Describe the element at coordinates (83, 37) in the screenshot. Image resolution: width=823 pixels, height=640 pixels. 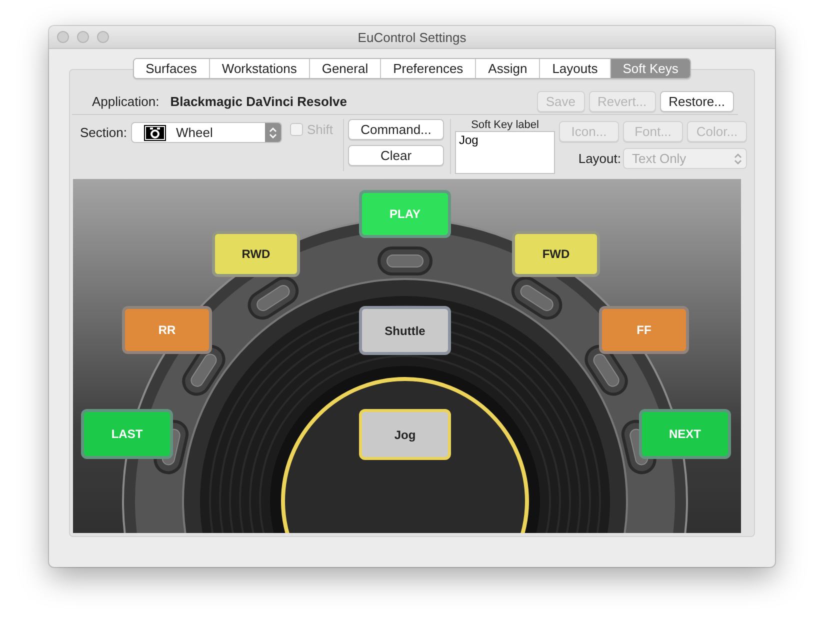
I see `minimize-button` at that location.